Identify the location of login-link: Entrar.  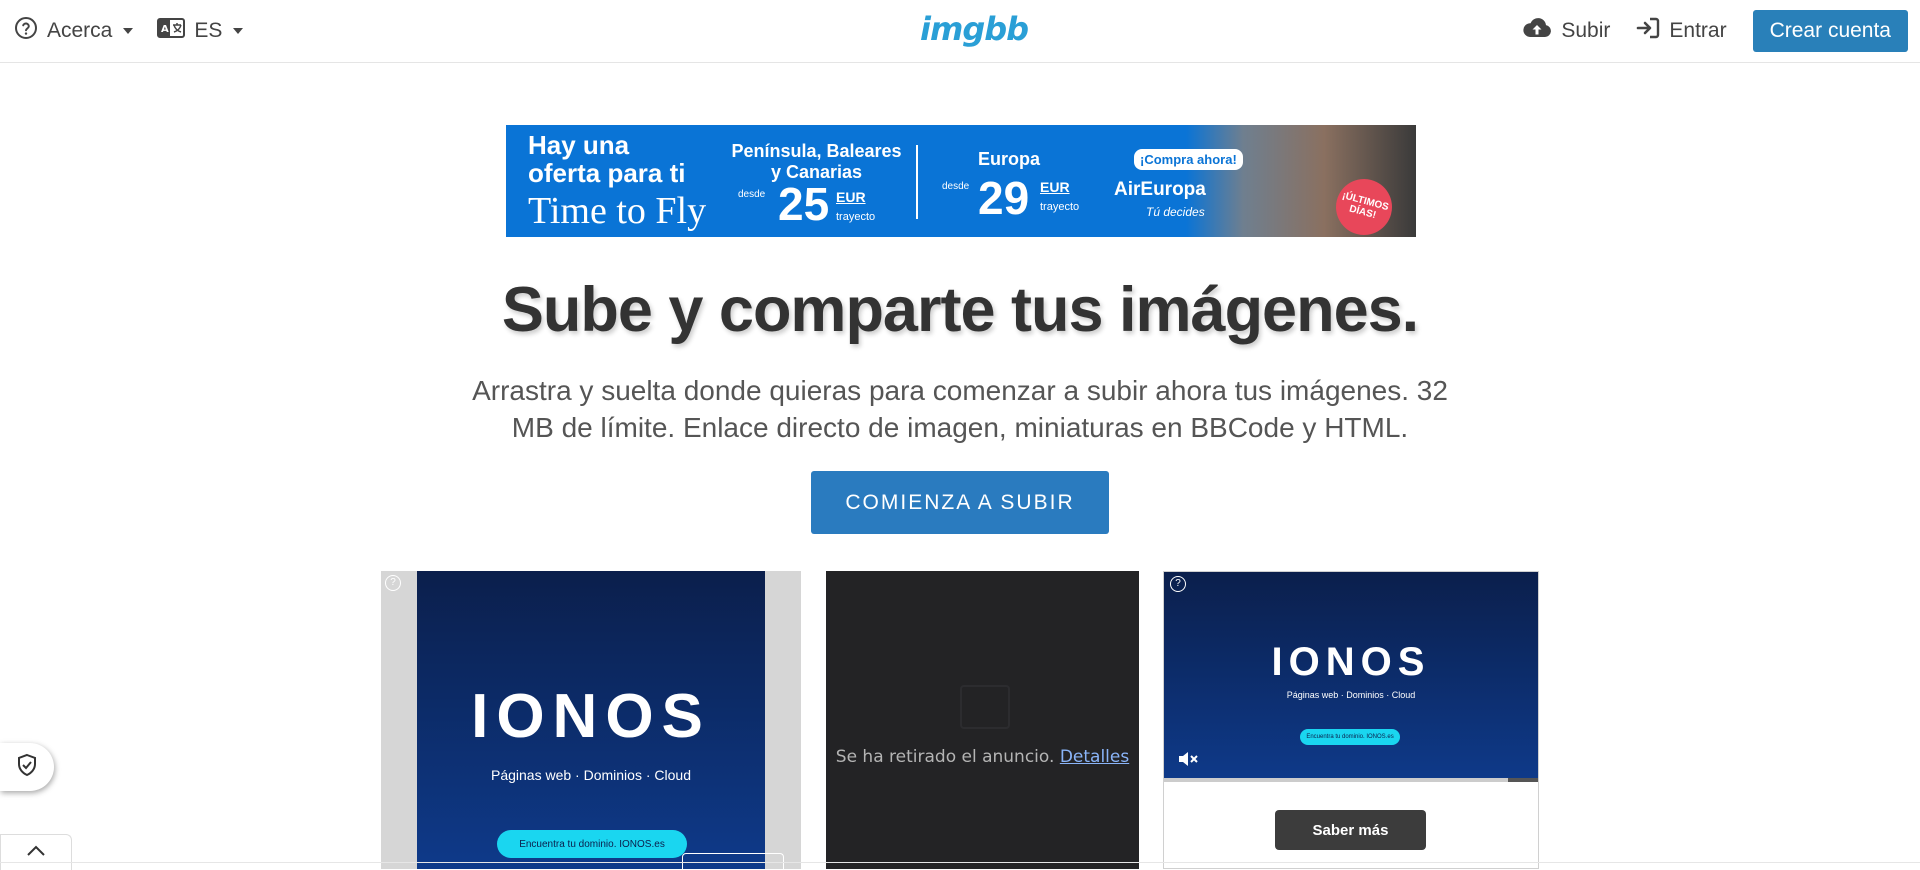
(1681, 31).